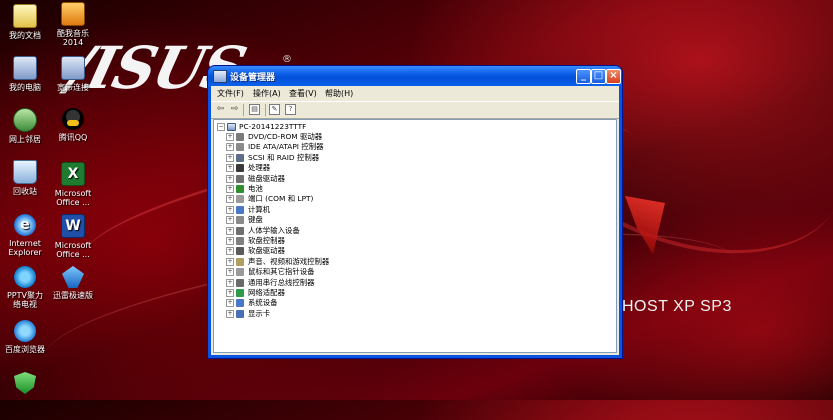 Image resolution: width=833 pixels, height=420 pixels. What do you see at coordinates (73, 277) in the screenshot?
I see `xunlei-icon` at bounding box center [73, 277].